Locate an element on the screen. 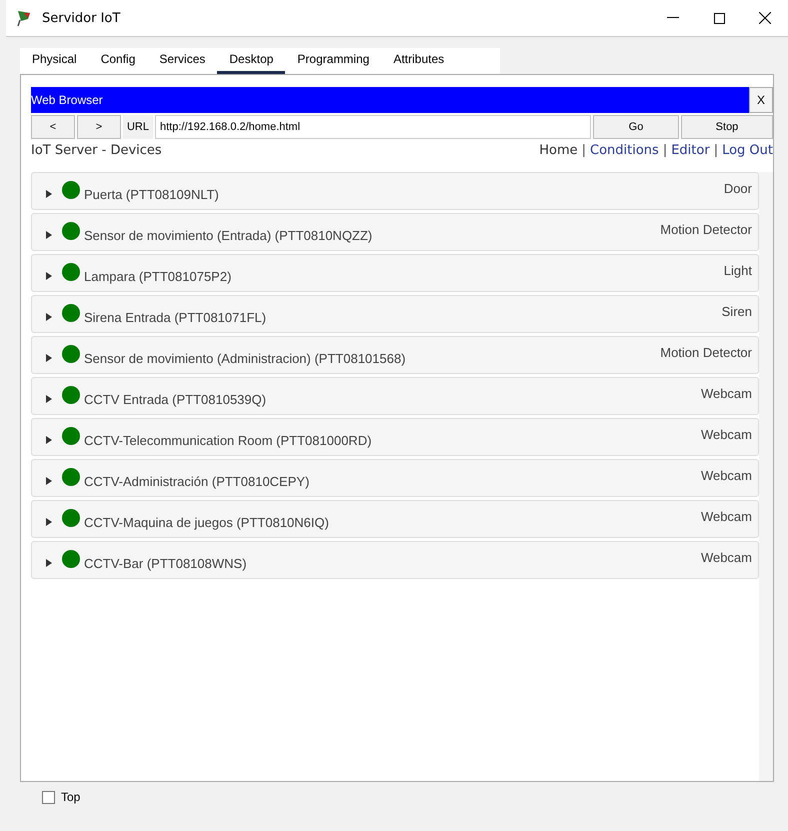 The width and height of the screenshot is (788, 831). url-label: URL is located at coordinates (138, 127).